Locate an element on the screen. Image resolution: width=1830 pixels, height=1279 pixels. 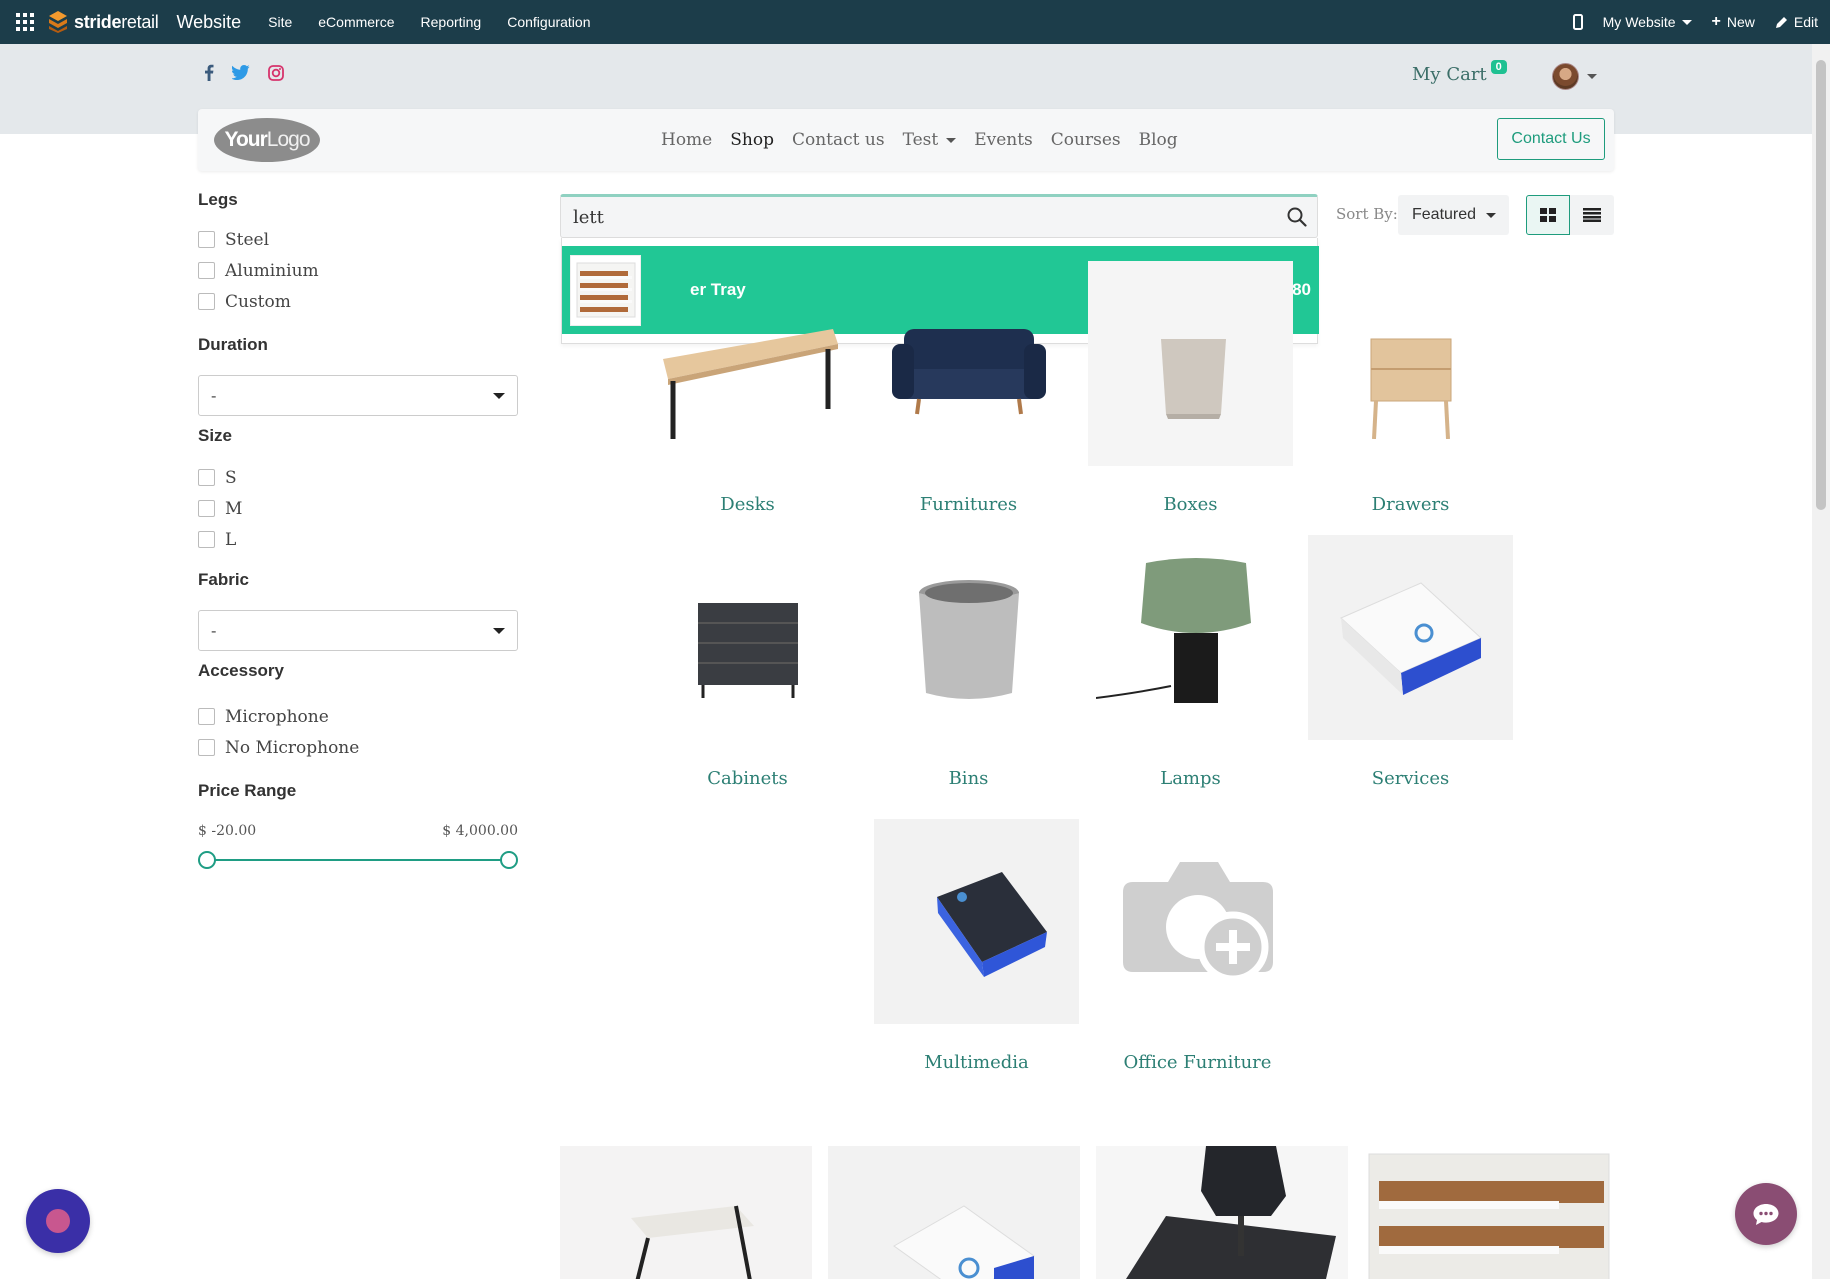
nav-courses: Courses is located at coordinates (1086, 140).